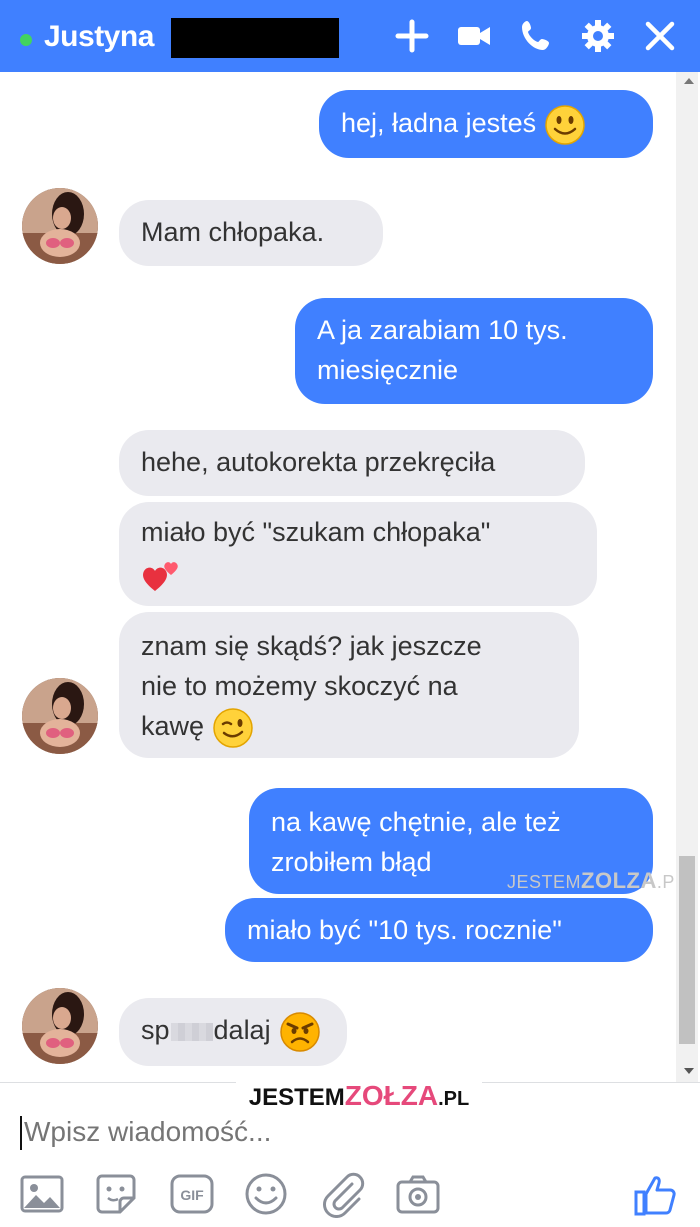 The width and height of the screenshot is (700, 1227). What do you see at coordinates (565, 125) in the screenshot?
I see `smile-emoji` at bounding box center [565, 125].